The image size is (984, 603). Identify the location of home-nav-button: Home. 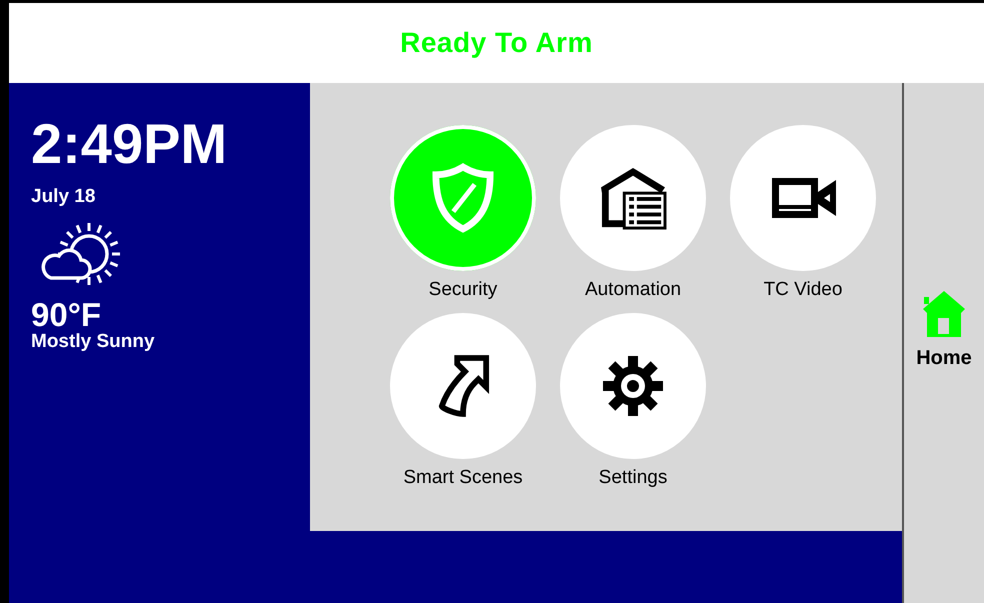
(944, 328).